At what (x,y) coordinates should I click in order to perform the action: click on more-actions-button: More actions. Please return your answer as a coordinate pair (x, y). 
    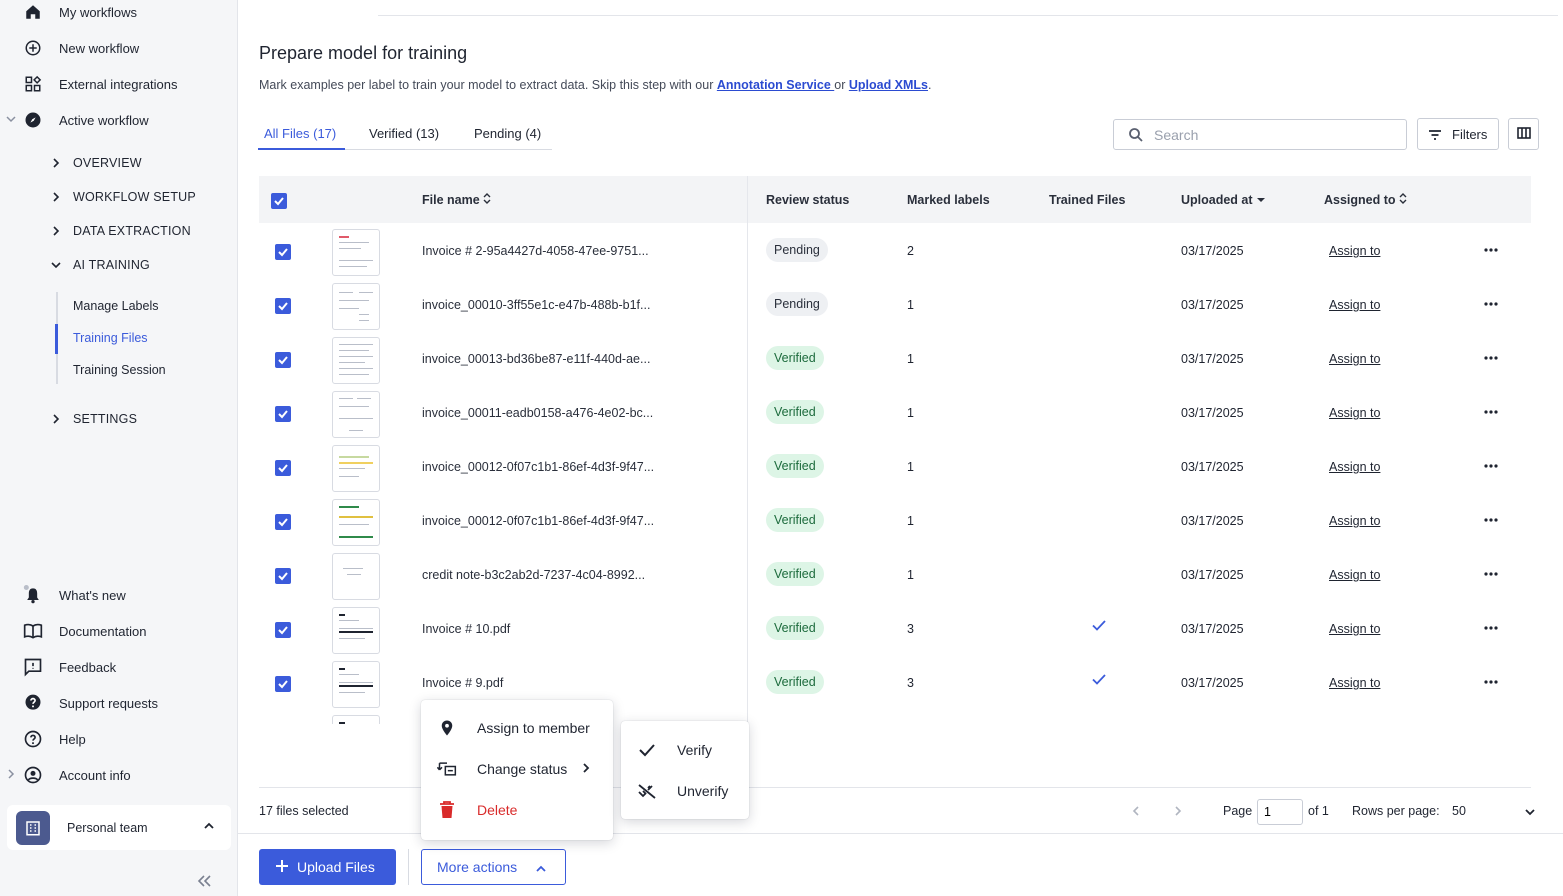
    Looking at the image, I should click on (493, 867).